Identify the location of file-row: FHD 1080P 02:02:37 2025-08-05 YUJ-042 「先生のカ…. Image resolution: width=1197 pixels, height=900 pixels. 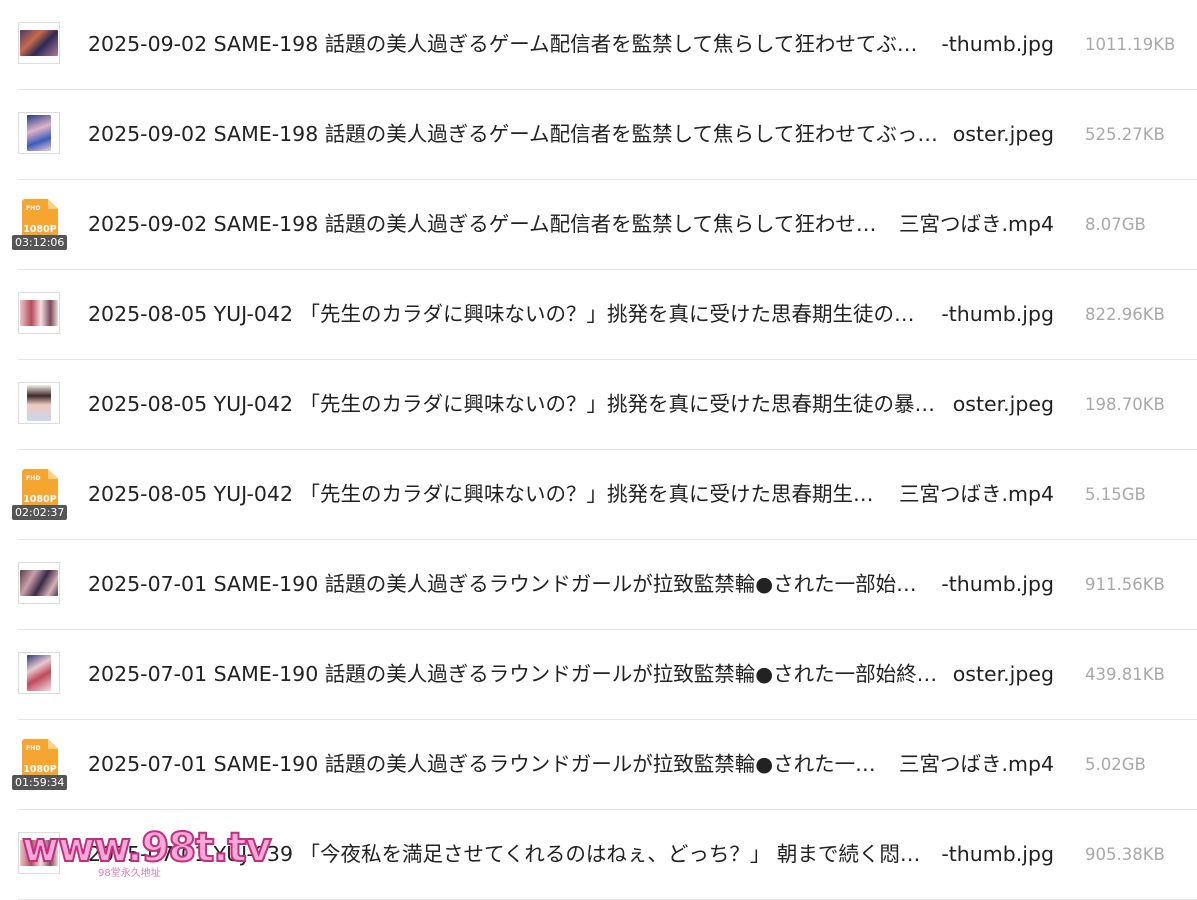
(598, 495).